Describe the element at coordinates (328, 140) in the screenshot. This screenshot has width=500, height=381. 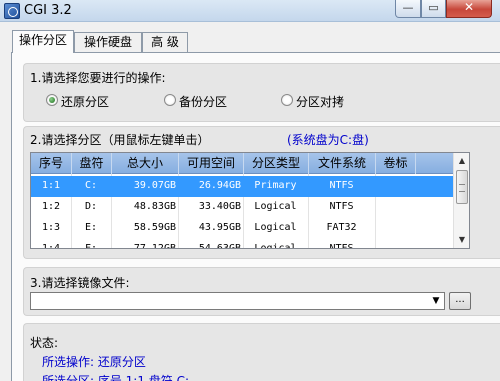
I see `system-disk-note: (系统盘为C:盘)` at that location.